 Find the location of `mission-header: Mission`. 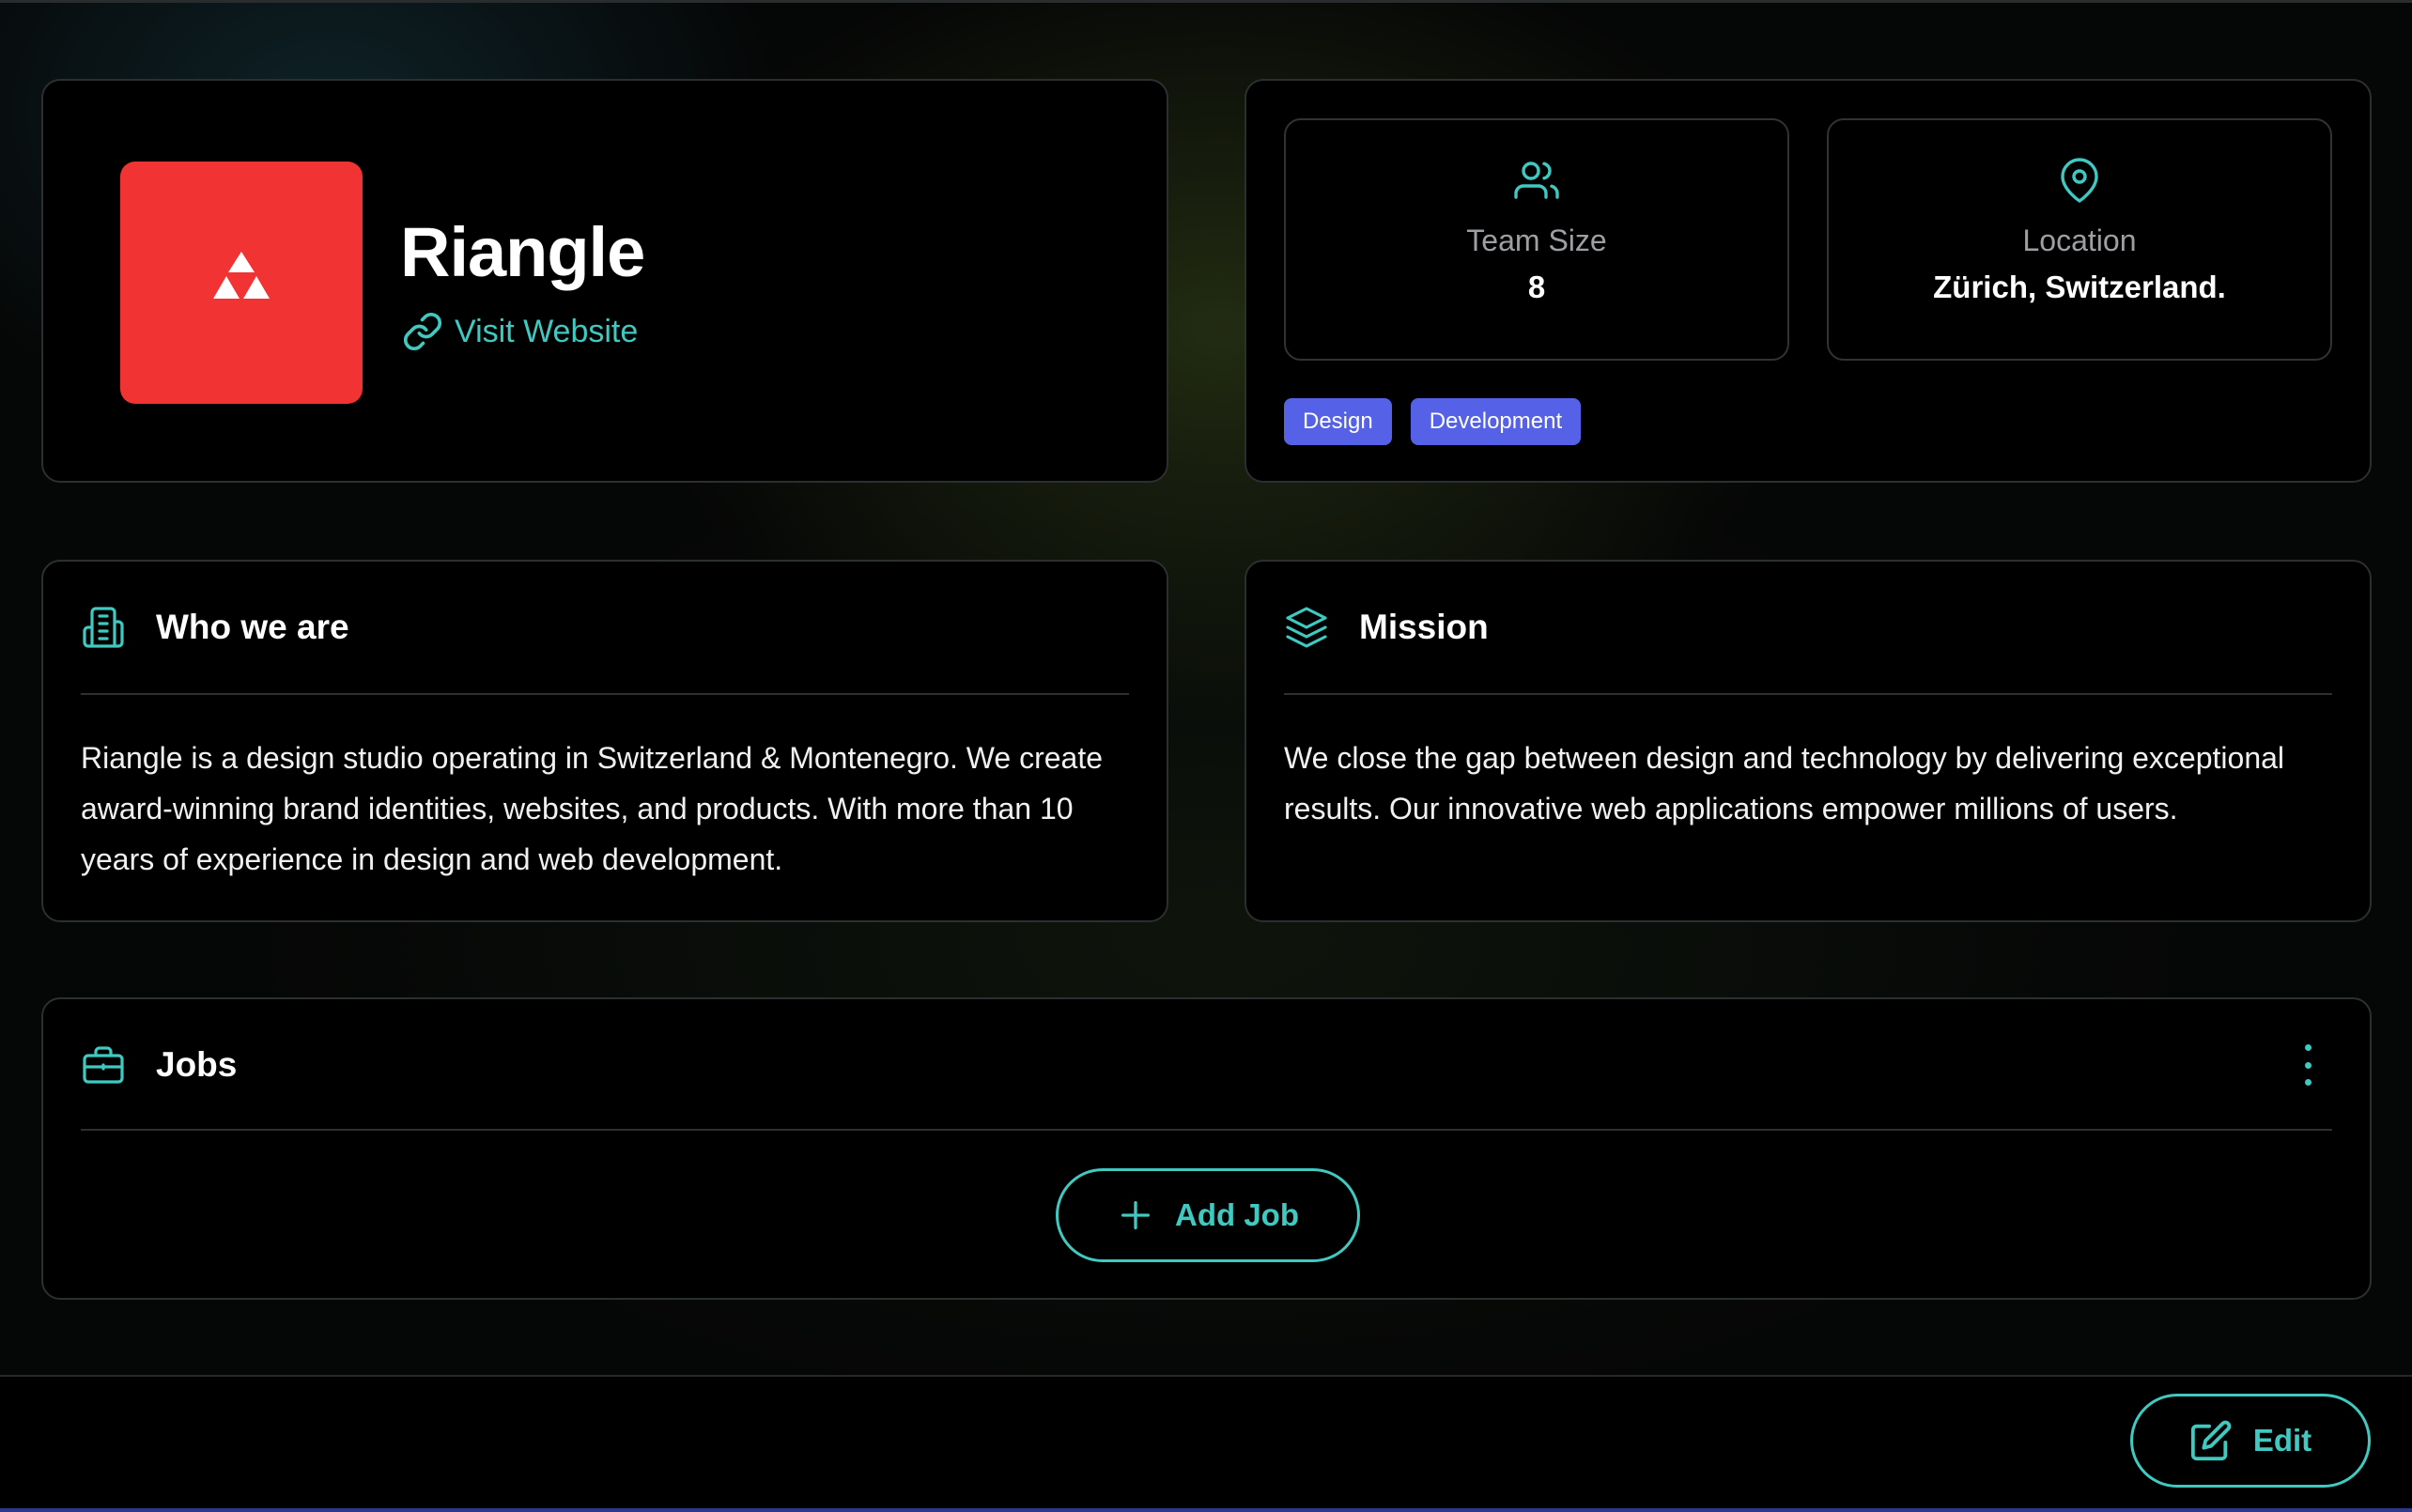

mission-header: Mission is located at coordinates (1808, 627).